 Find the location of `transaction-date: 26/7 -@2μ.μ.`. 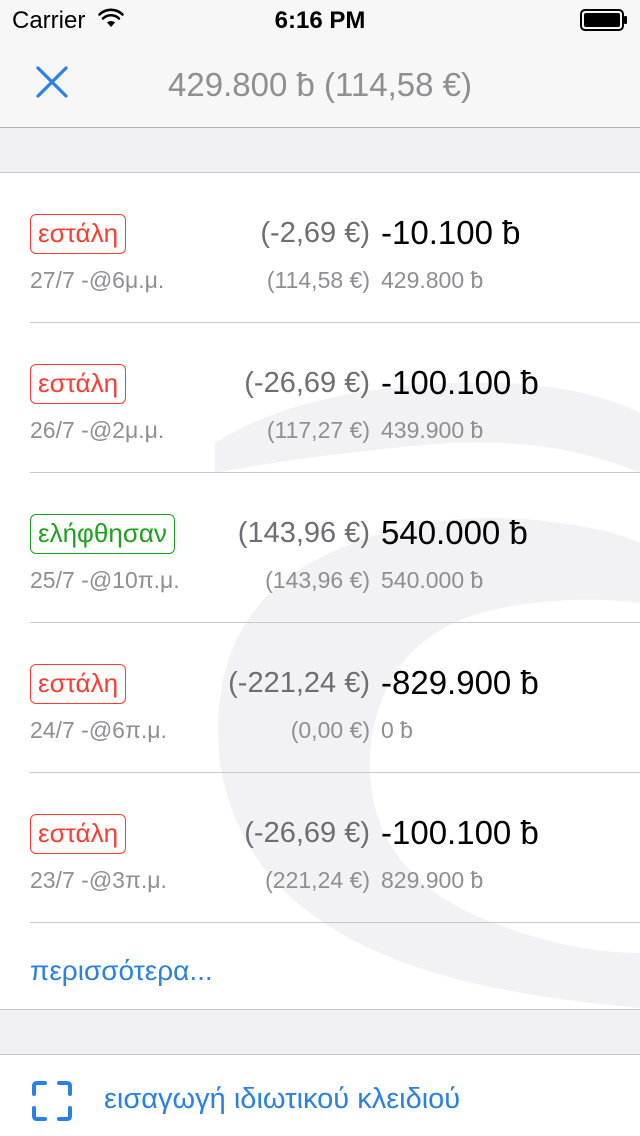

transaction-date: 26/7 -@2μ.μ. is located at coordinates (97, 430).